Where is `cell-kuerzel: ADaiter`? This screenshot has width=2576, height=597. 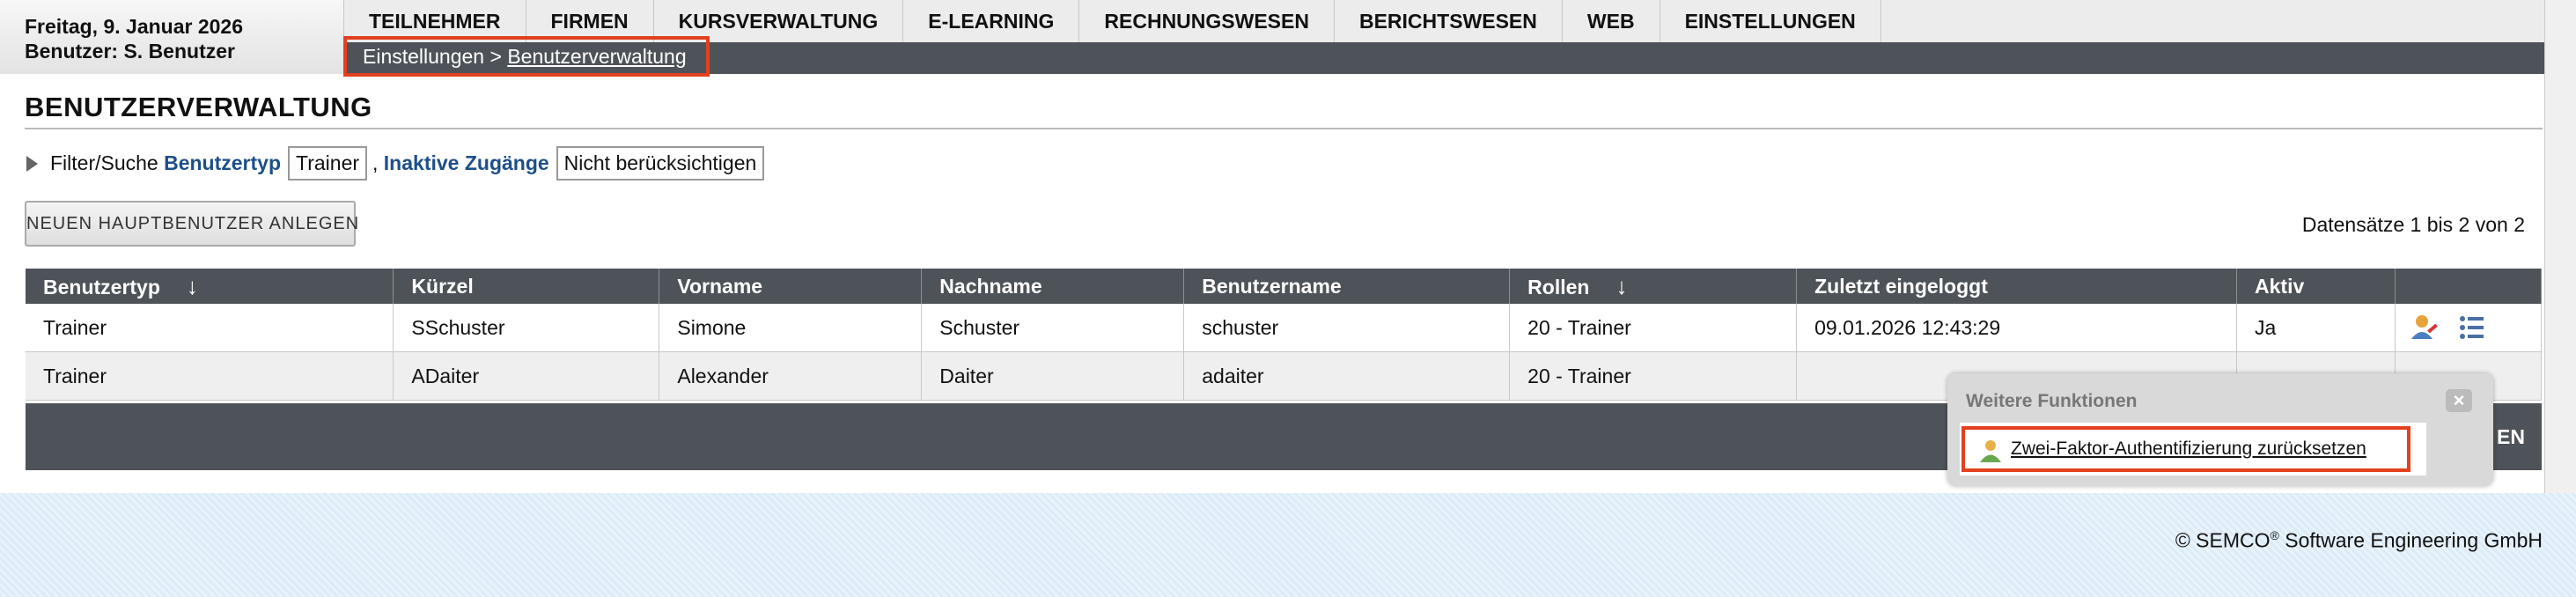
cell-kuerzel: ADaiter is located at coordinates (526, 376).